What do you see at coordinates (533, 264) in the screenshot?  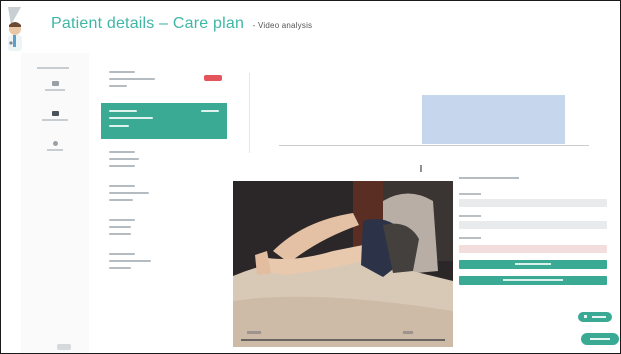 I see `primary-action-button` at bounding box center [533, 264].